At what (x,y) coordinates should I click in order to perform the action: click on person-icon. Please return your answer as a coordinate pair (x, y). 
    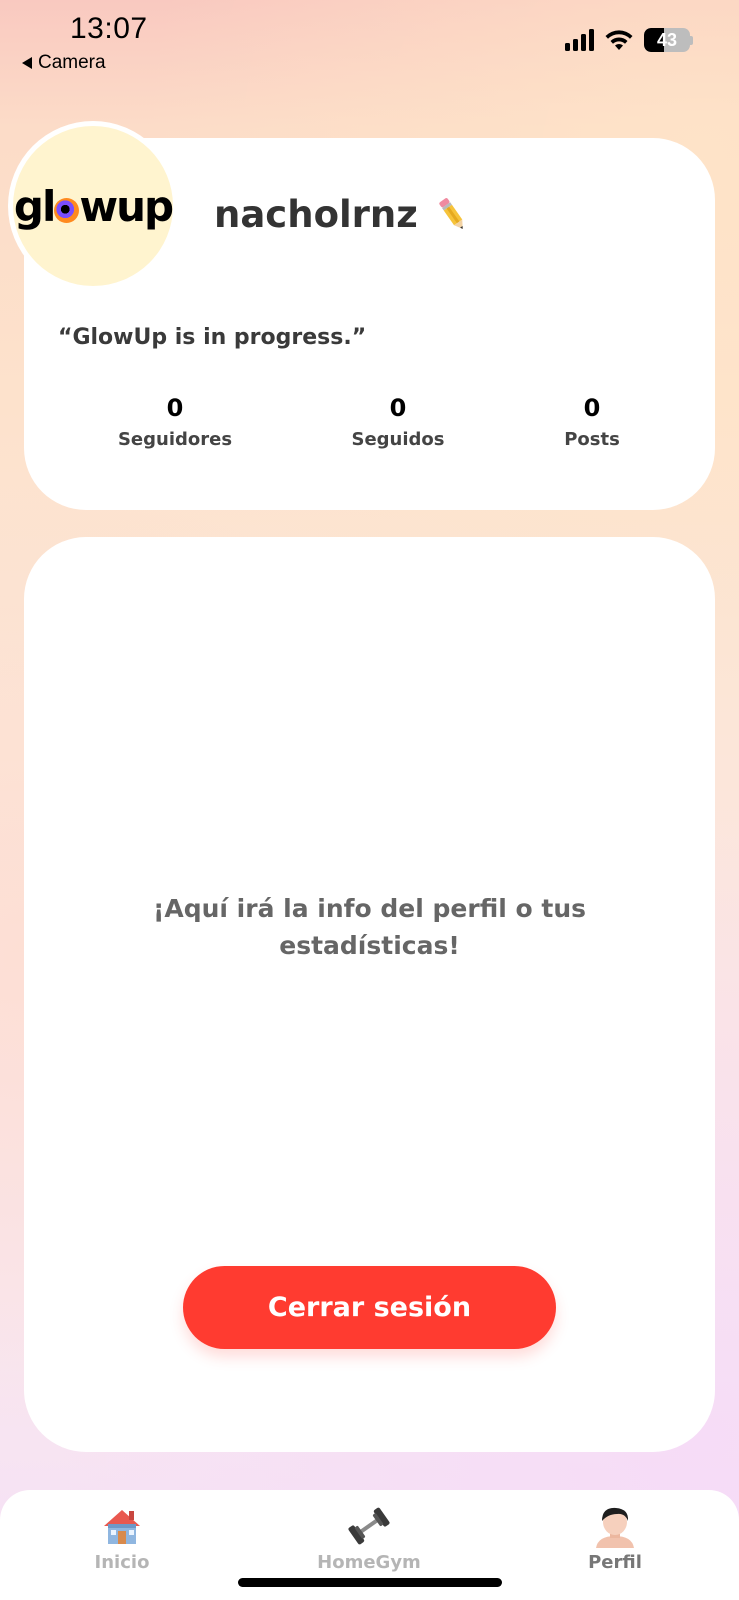
    Looking at the image, I should click on (615, 1527).